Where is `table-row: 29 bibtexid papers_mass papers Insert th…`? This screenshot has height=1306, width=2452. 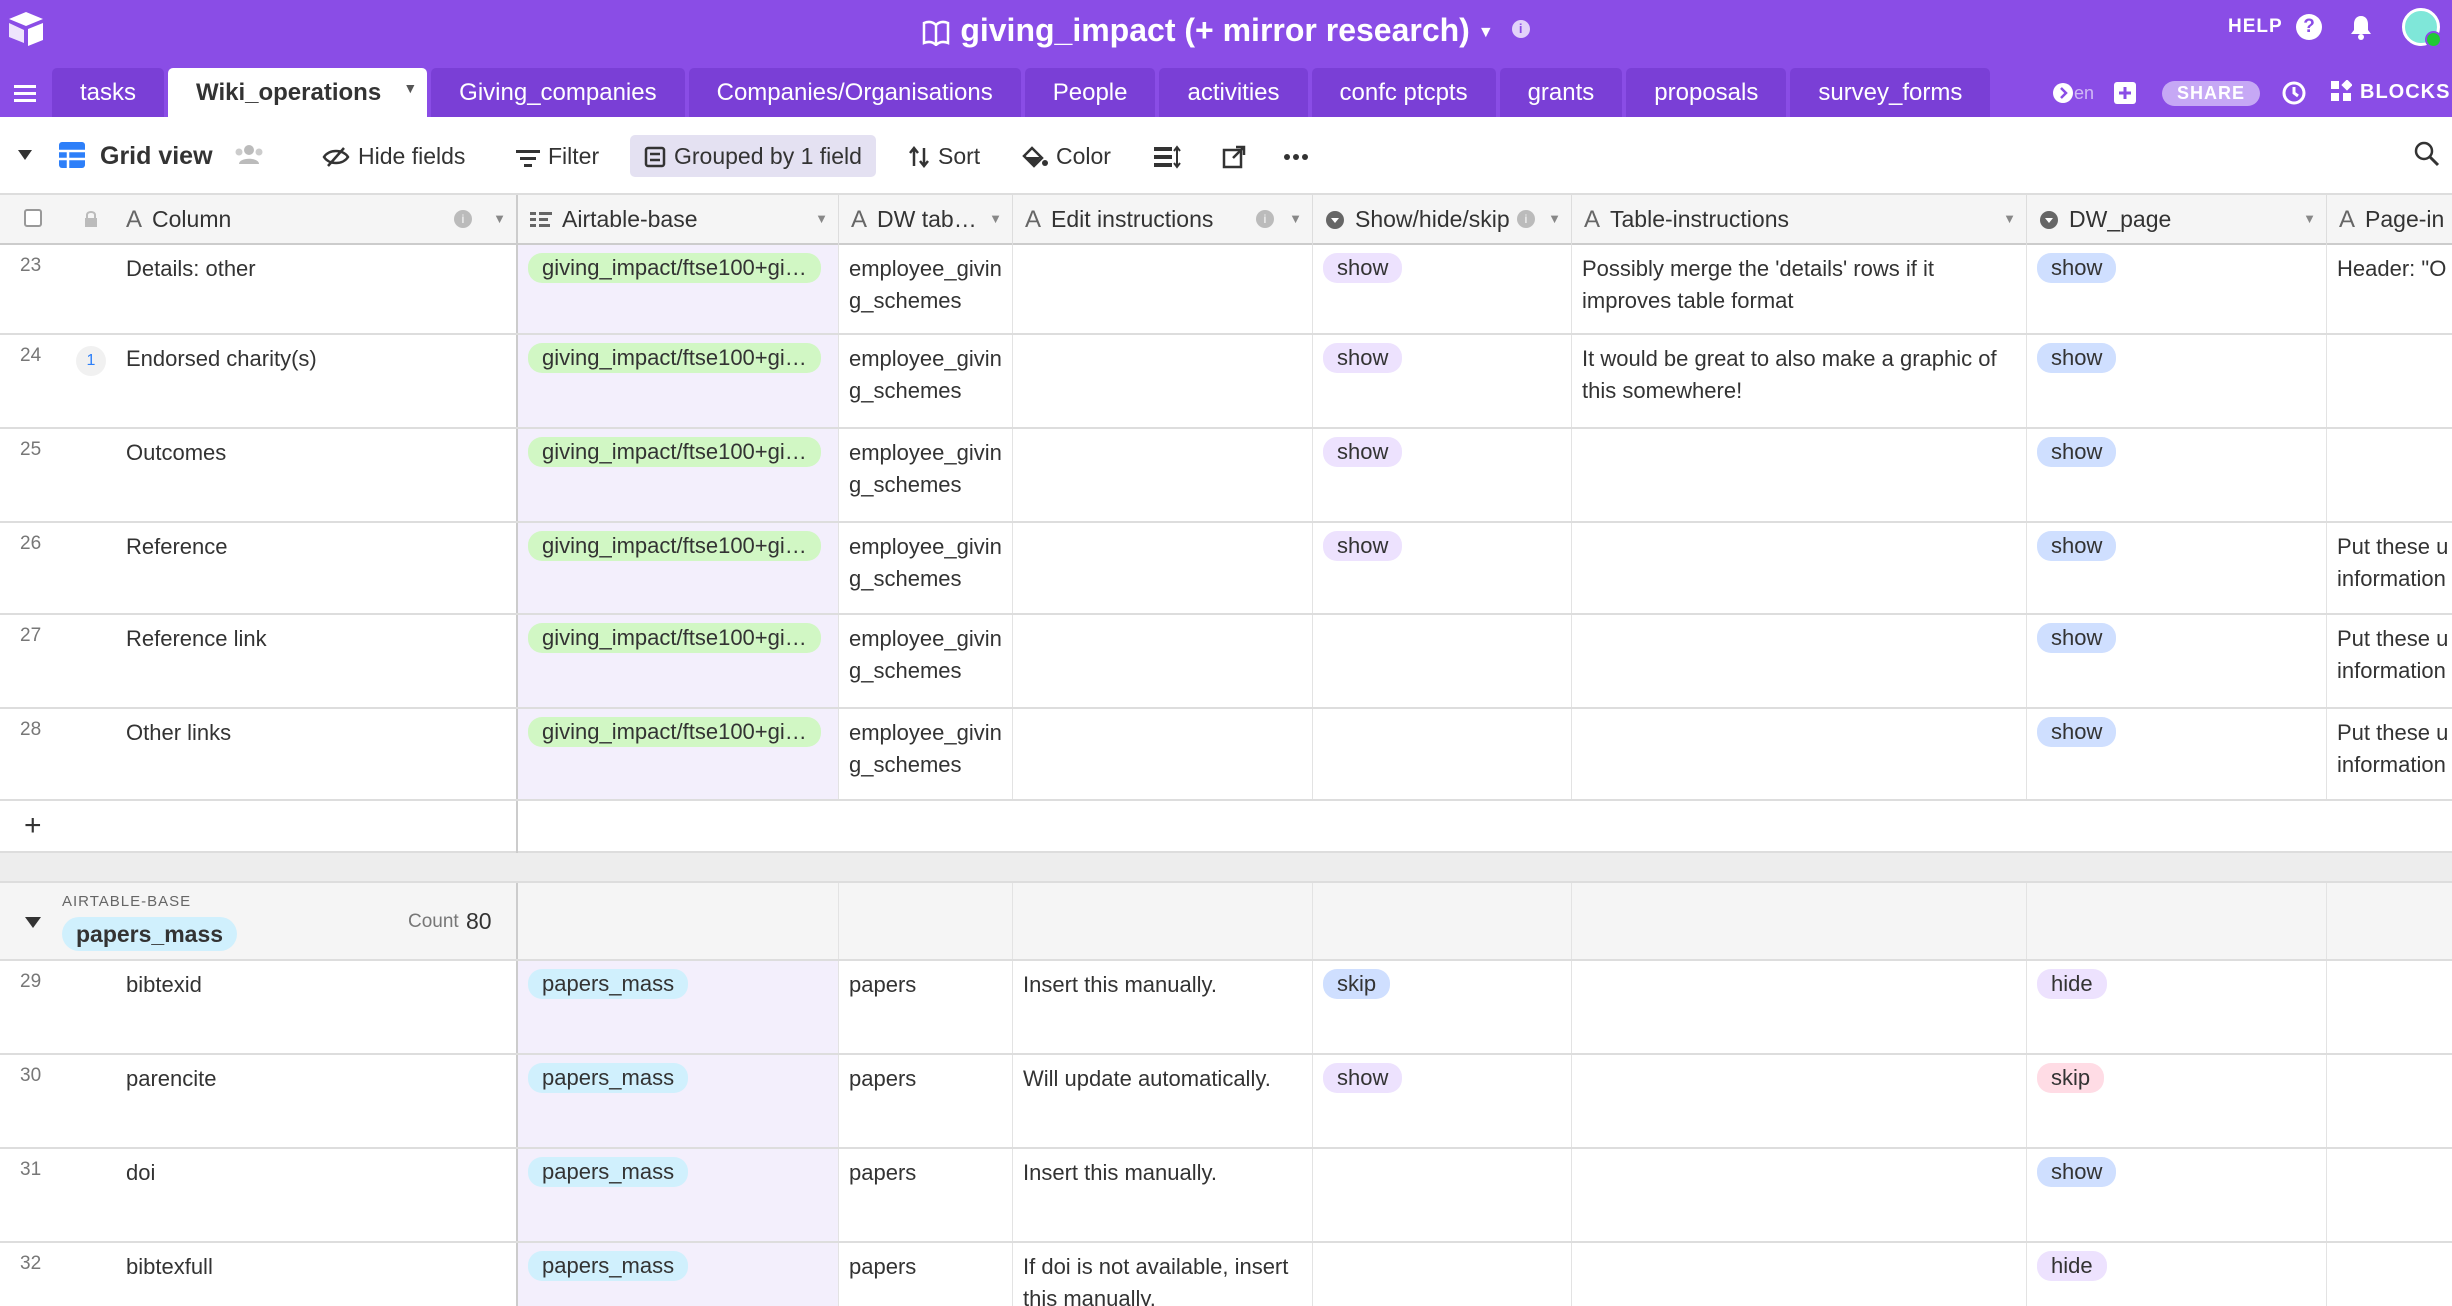 table-row: 29 bibtexid papers_mass papers Insert th… is located at coordinates (1226, 1008).